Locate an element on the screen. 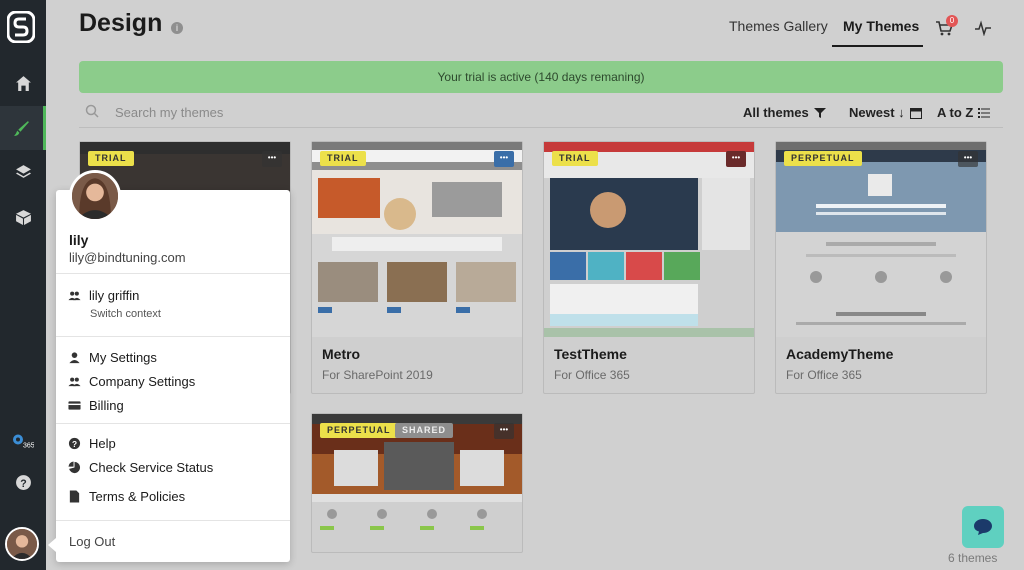  my-settings-item: My Settings is located at coordinates (112, 357).